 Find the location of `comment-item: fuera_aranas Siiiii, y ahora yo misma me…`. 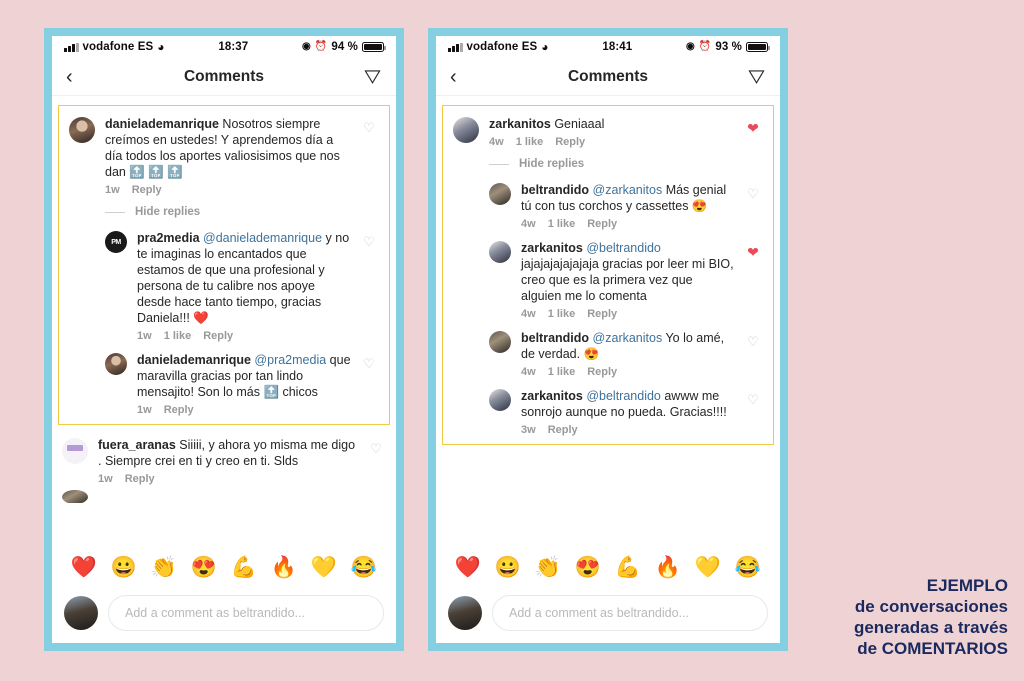

comment-item: fuera_aranas Siiiii, y ahora yo misma me… is located at coordinates (224, 460).